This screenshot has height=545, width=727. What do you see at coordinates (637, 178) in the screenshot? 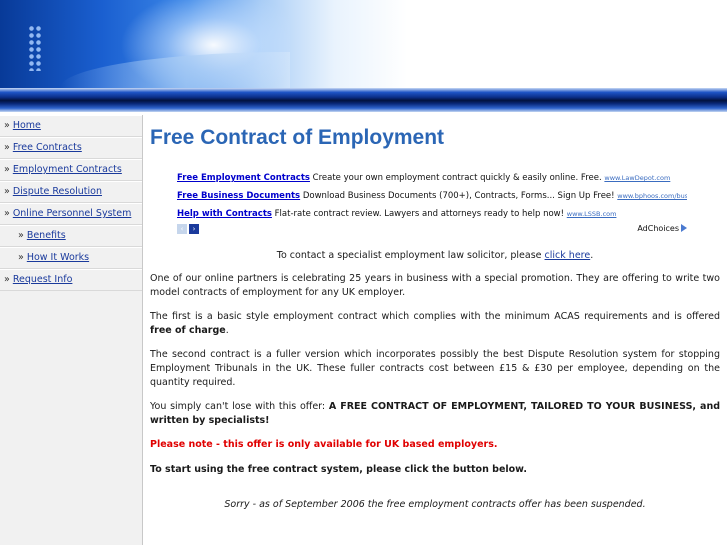
I see `ad-url-link: www.LawDepot.com` at bounding box center [637, 178].